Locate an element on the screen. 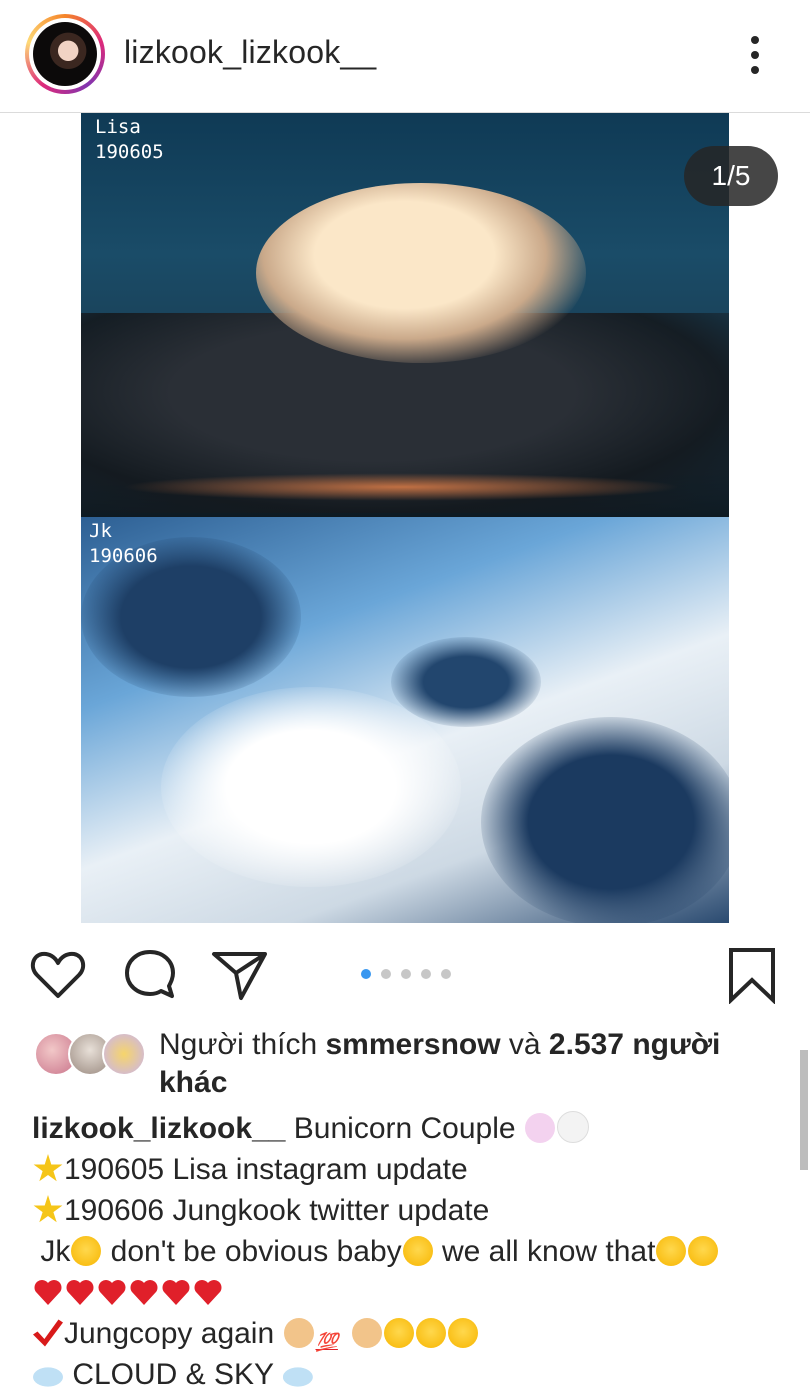 The width and height of the screenshot is (810, 1397). rock-hand-icon is located at coordinates (366, 1333).